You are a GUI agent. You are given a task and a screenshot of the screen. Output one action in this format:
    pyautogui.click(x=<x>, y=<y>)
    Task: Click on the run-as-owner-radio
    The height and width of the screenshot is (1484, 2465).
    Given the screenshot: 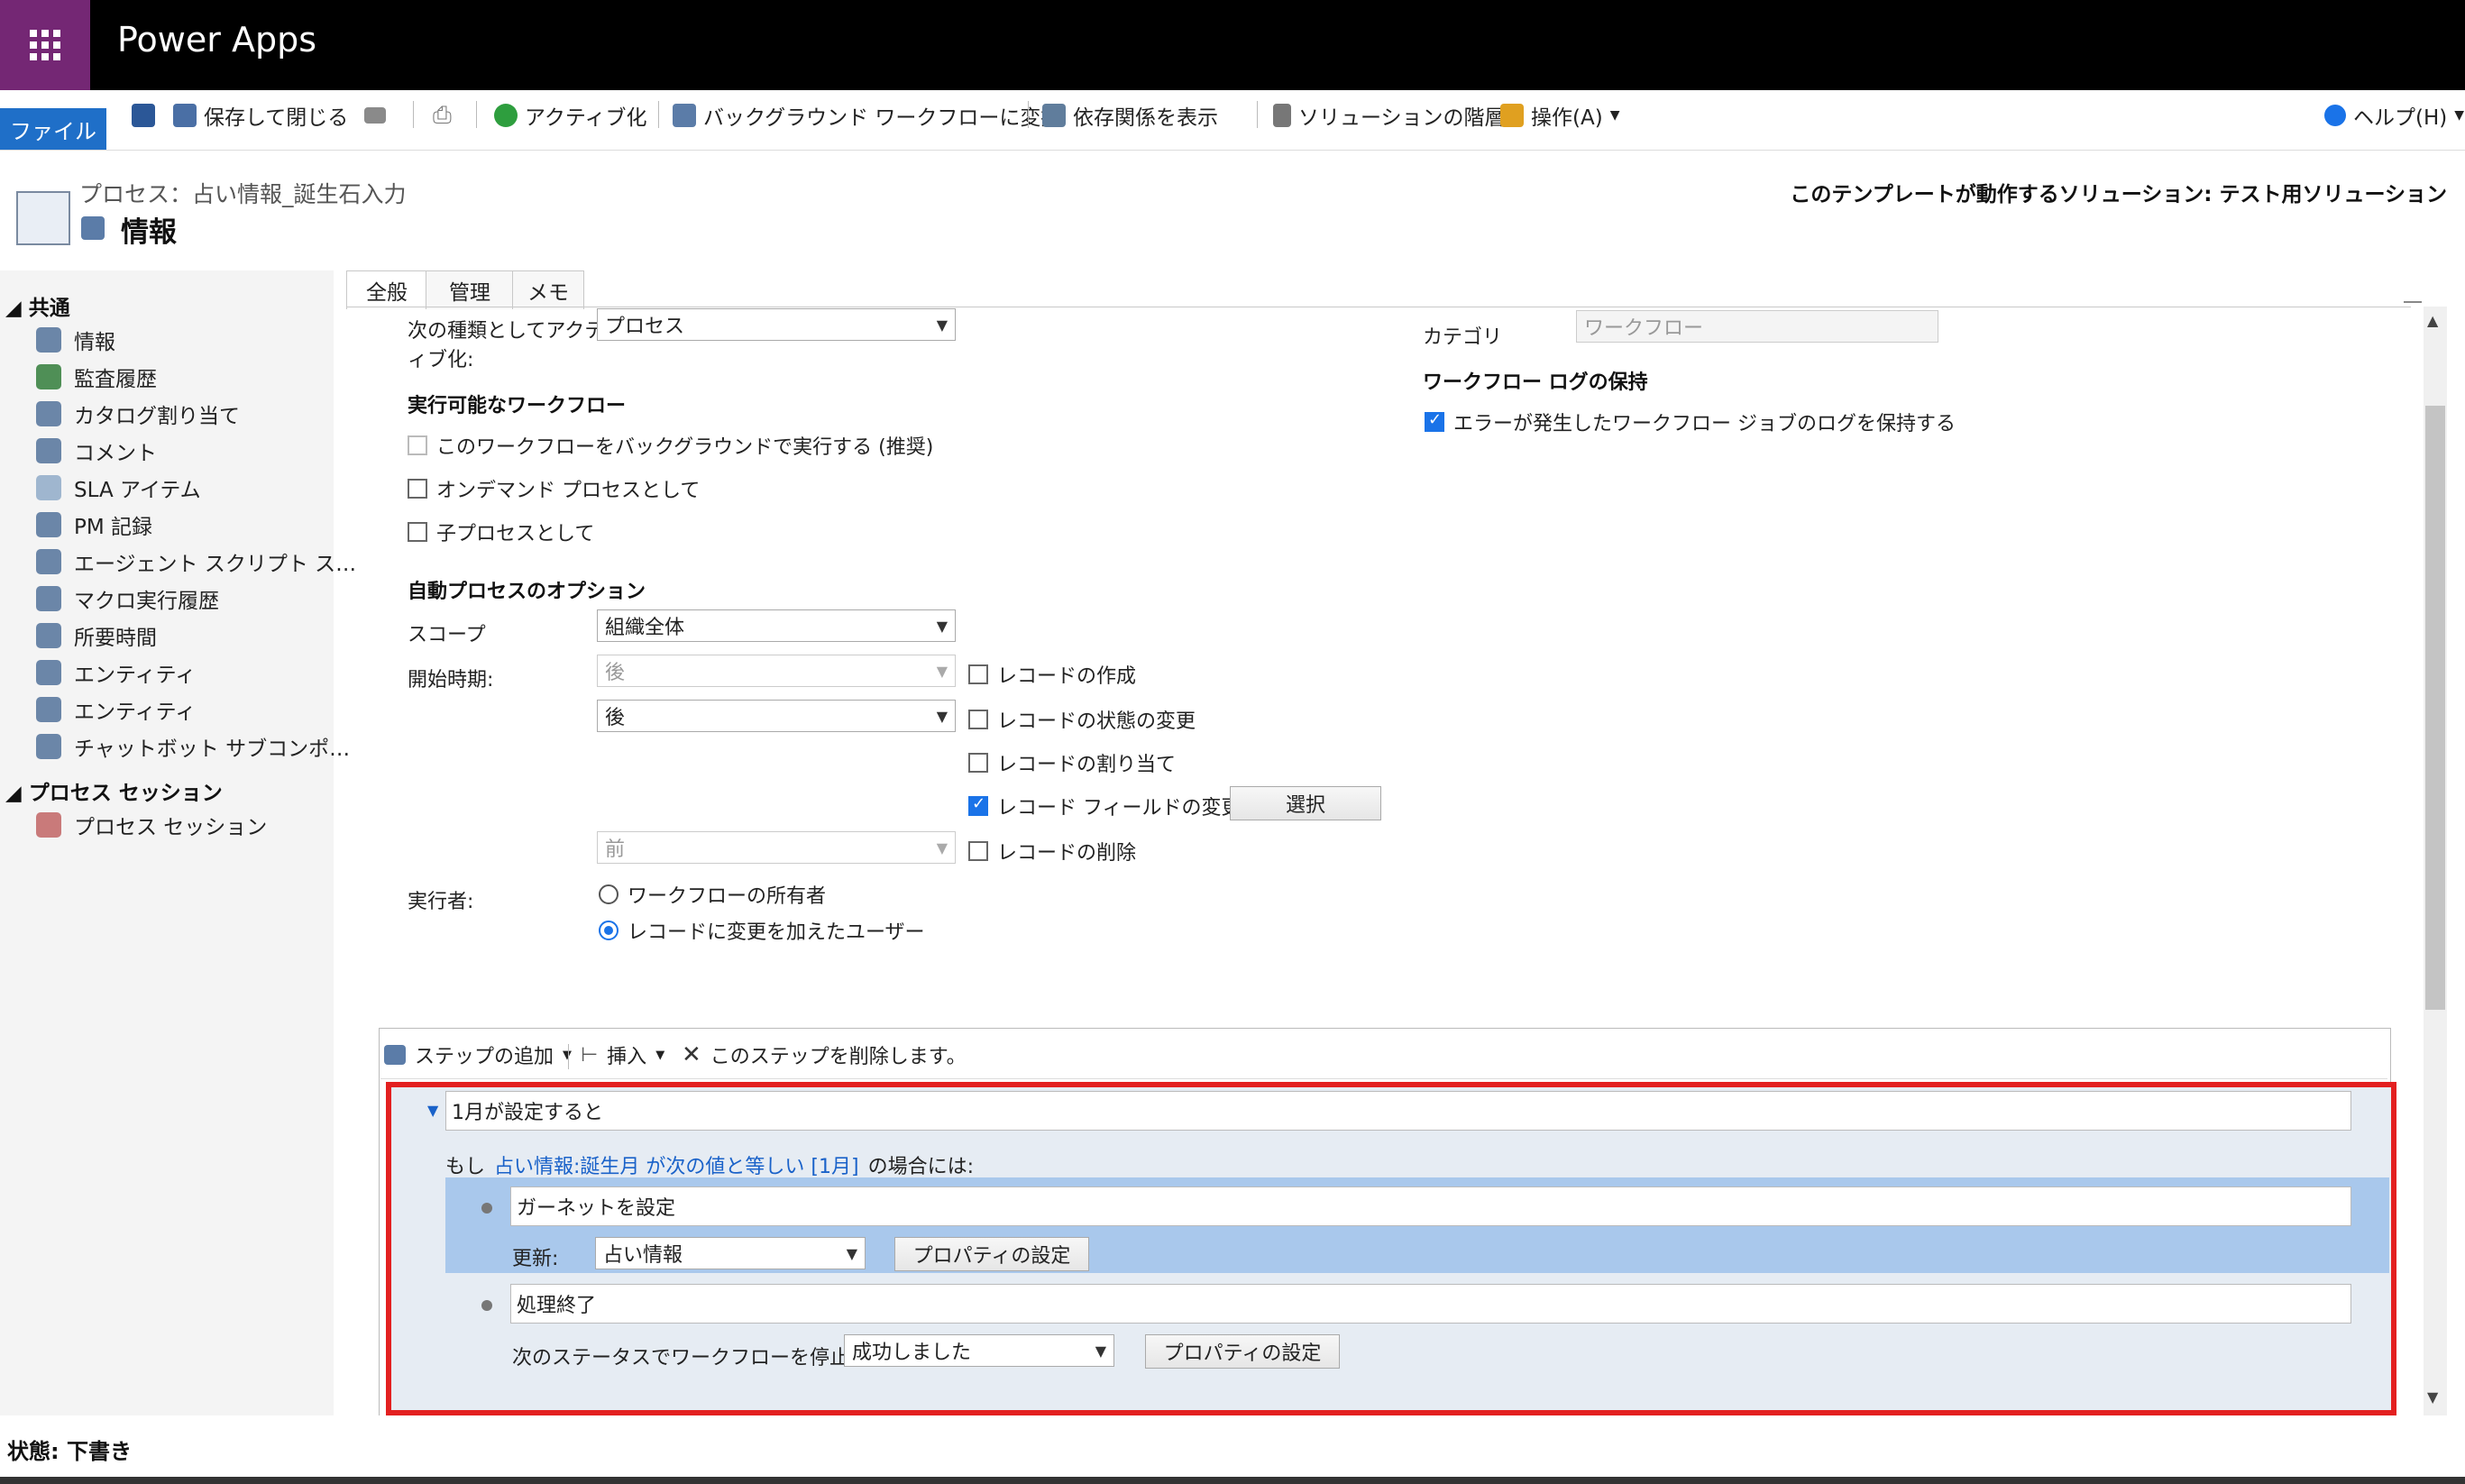 What is the action you would take?
    pyautogui.click(x=609, y=894)
    